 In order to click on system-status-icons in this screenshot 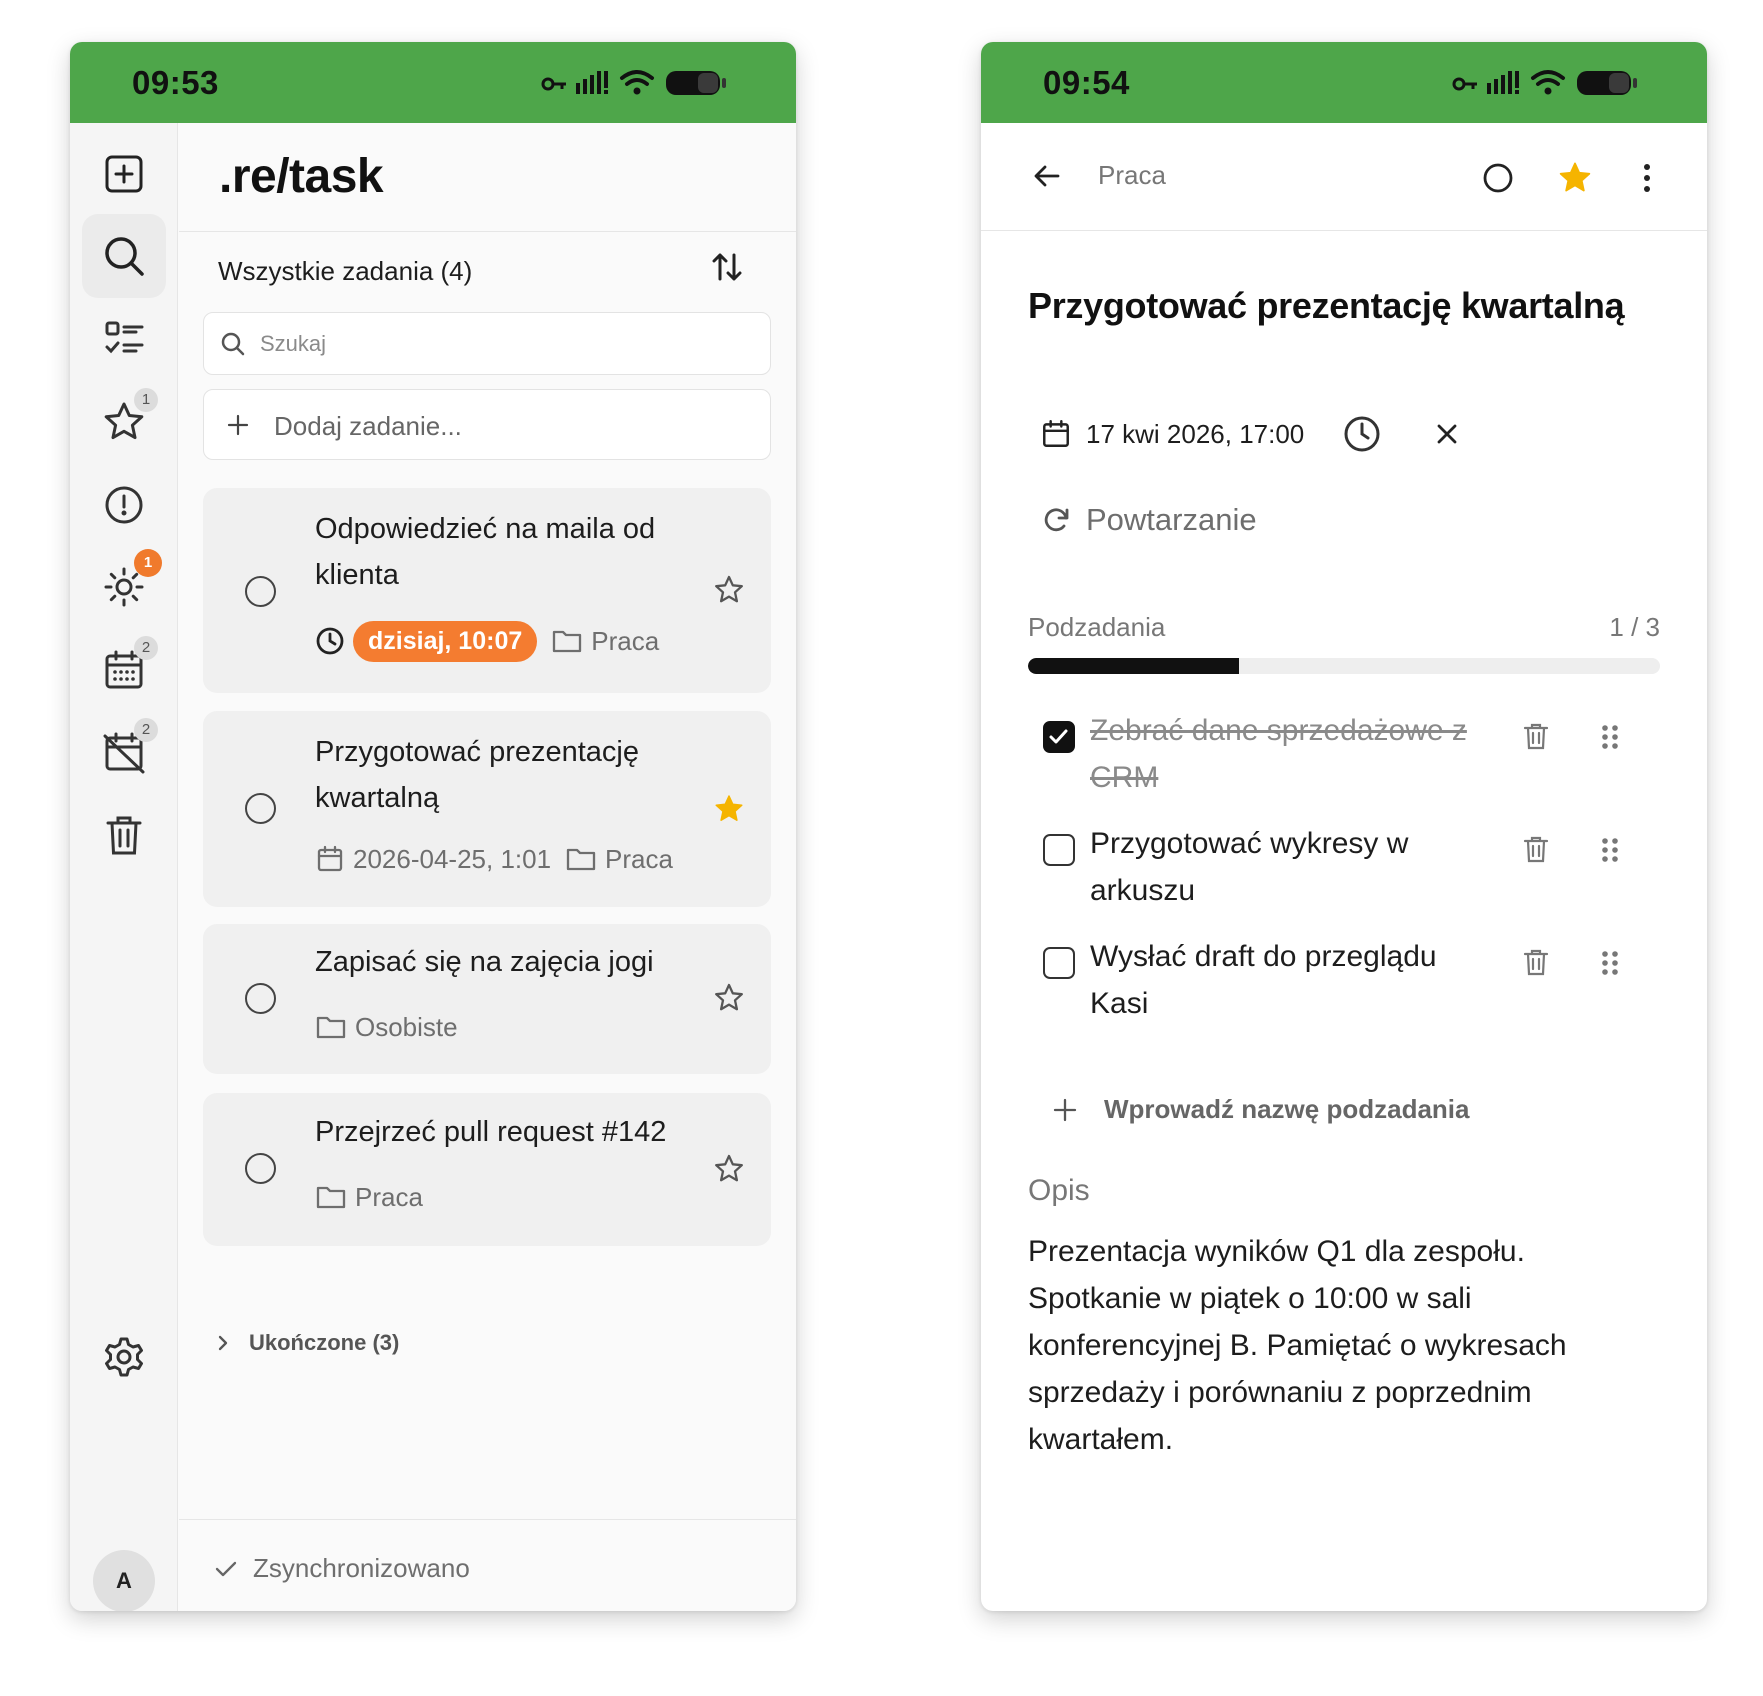, I will do `click(1544, 82)`.